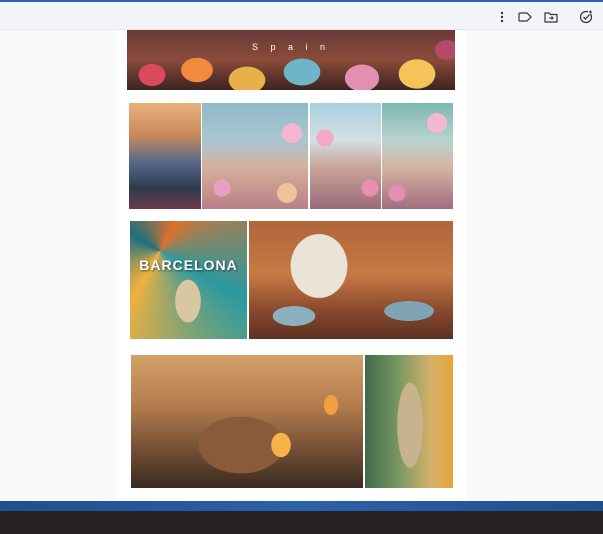 This screenshot has width=603, height=534. I want to click on barcelona-poster-image: BARCELONA, so click(188, 280).